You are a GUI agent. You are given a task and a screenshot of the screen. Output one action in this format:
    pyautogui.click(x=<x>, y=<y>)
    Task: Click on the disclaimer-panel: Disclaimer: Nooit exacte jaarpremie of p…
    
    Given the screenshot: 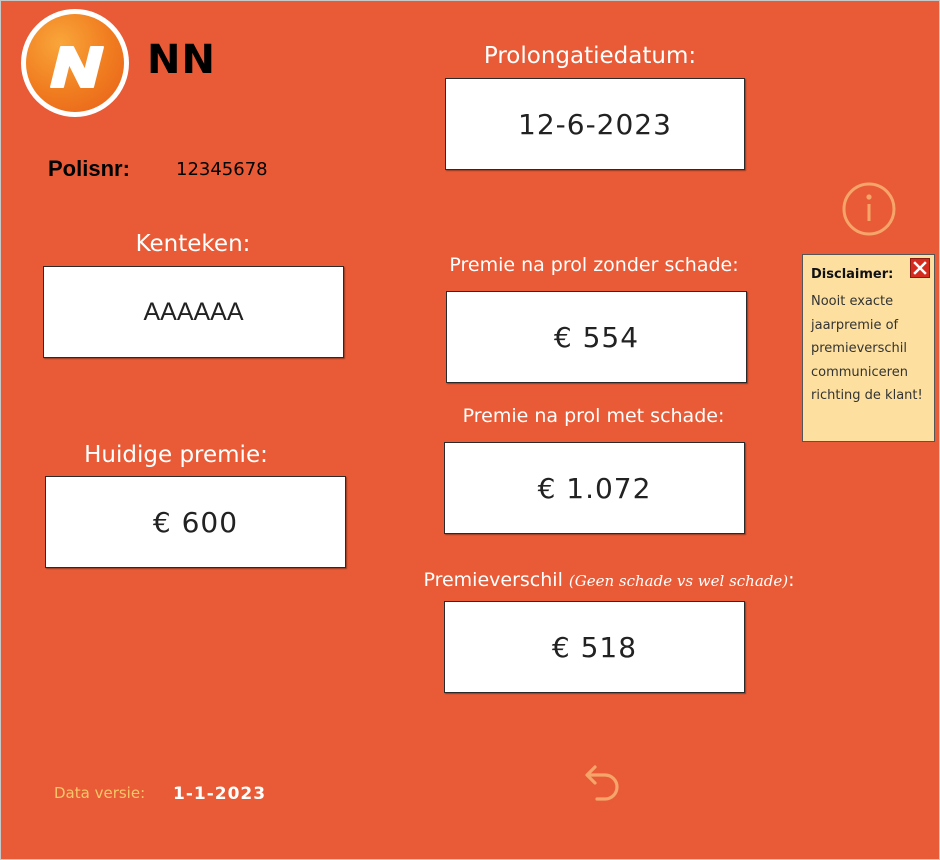 What is the action you would take?
    pyautogui.click(x=868, y=348)
    